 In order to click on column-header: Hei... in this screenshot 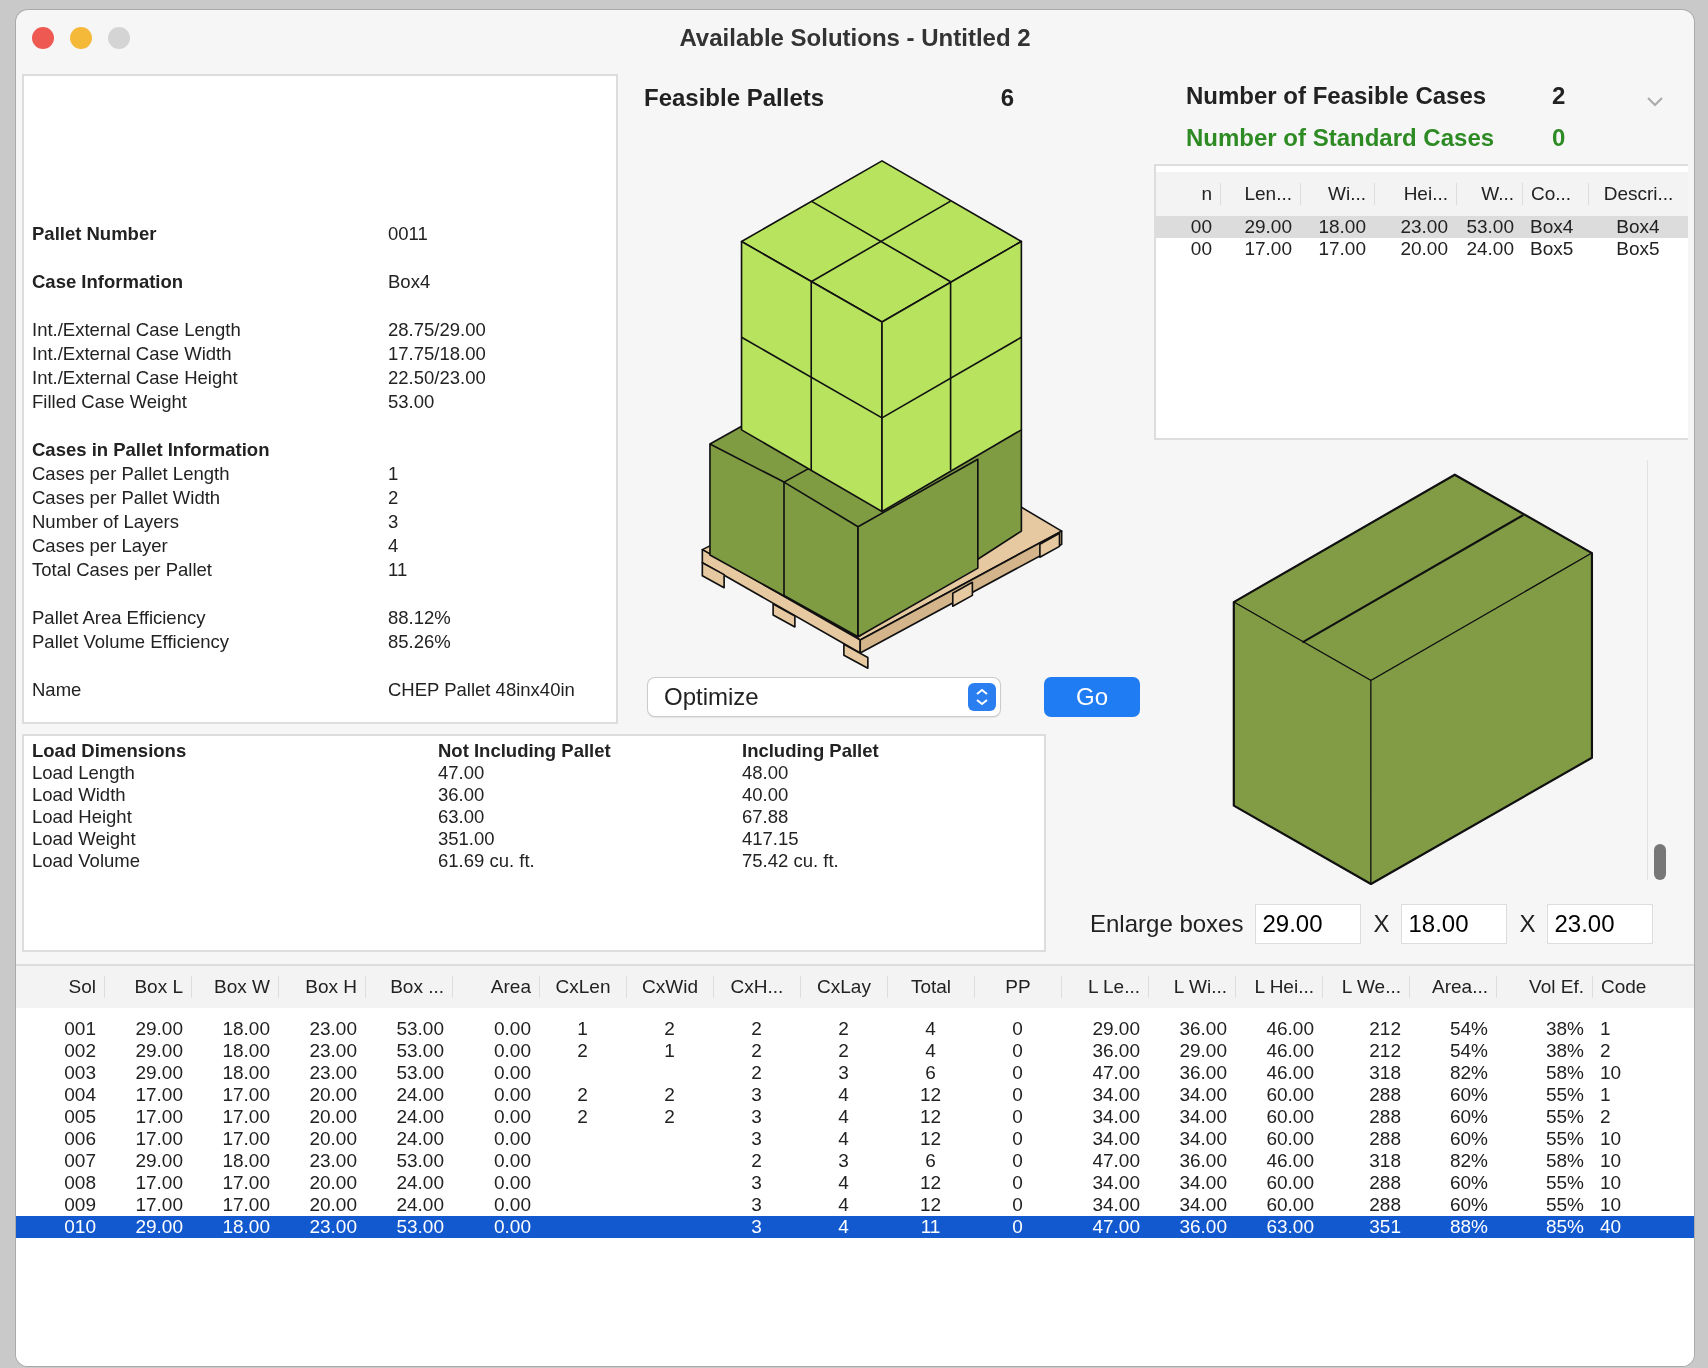, I will do `click(1415, 194)`.